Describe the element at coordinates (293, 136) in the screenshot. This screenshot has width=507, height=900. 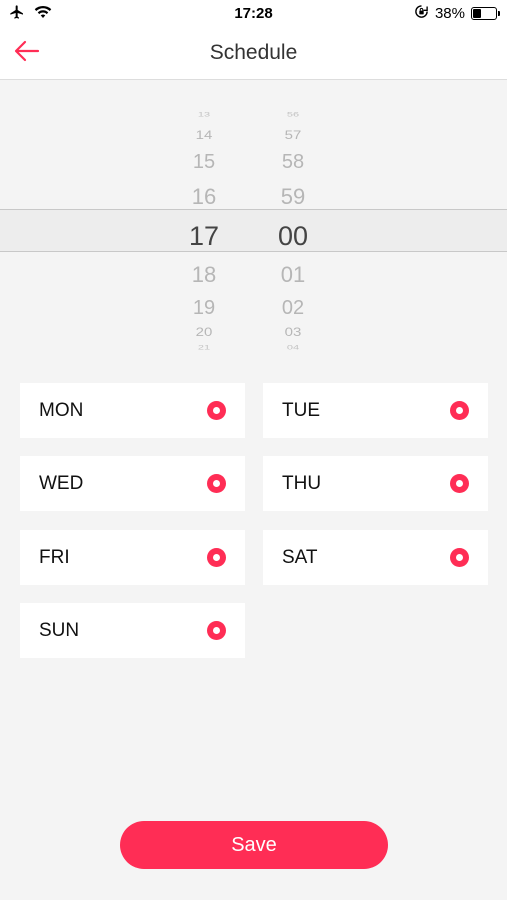
I see `picker-value: 57` at that location.